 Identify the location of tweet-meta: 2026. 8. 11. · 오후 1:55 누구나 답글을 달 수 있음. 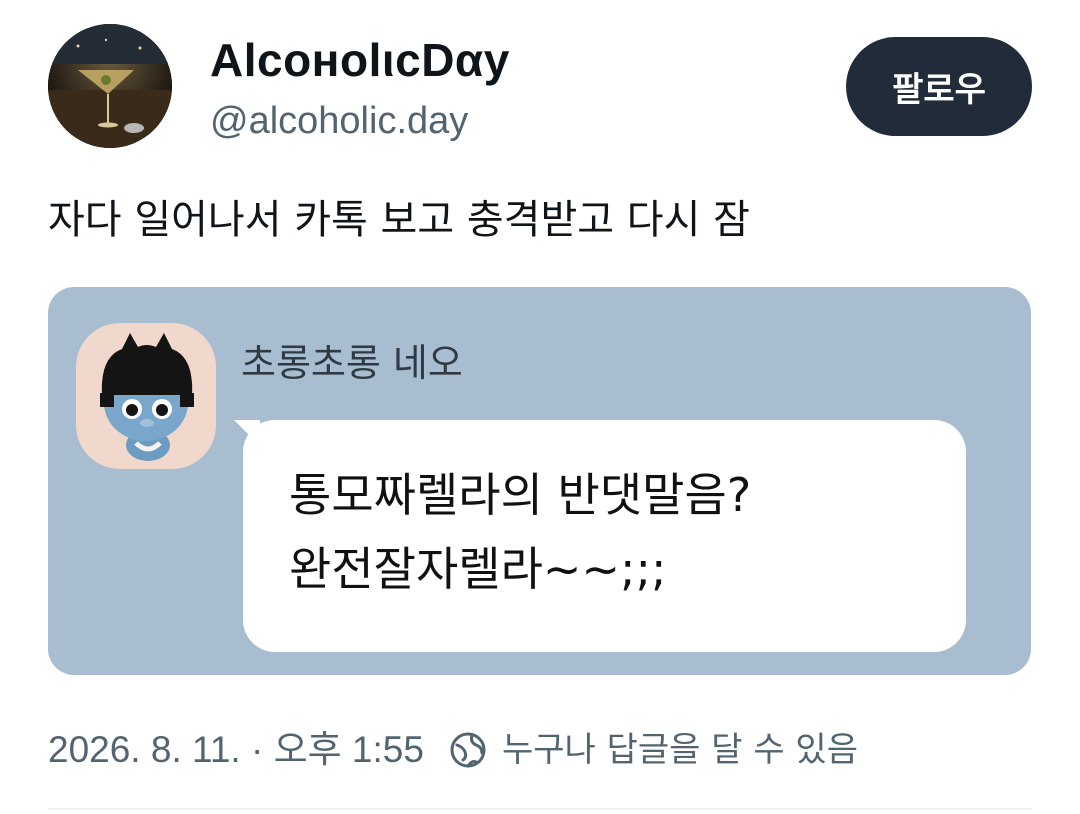
(453, 750).